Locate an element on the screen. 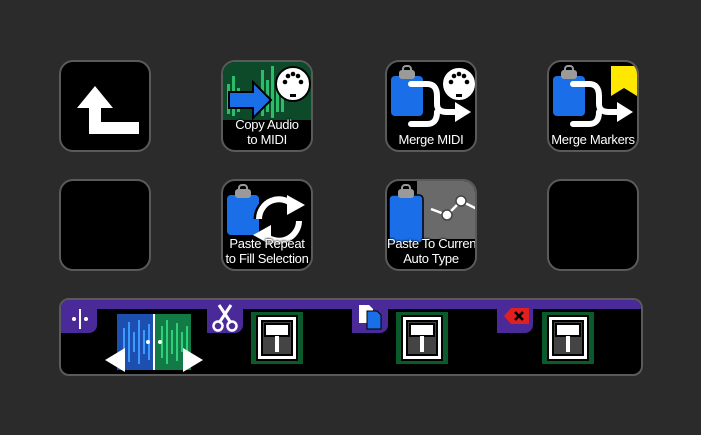 Image resolution: width=701 pixels, height=435 pixels. key-label: Merge Markers is located at coordinates (593, 139).